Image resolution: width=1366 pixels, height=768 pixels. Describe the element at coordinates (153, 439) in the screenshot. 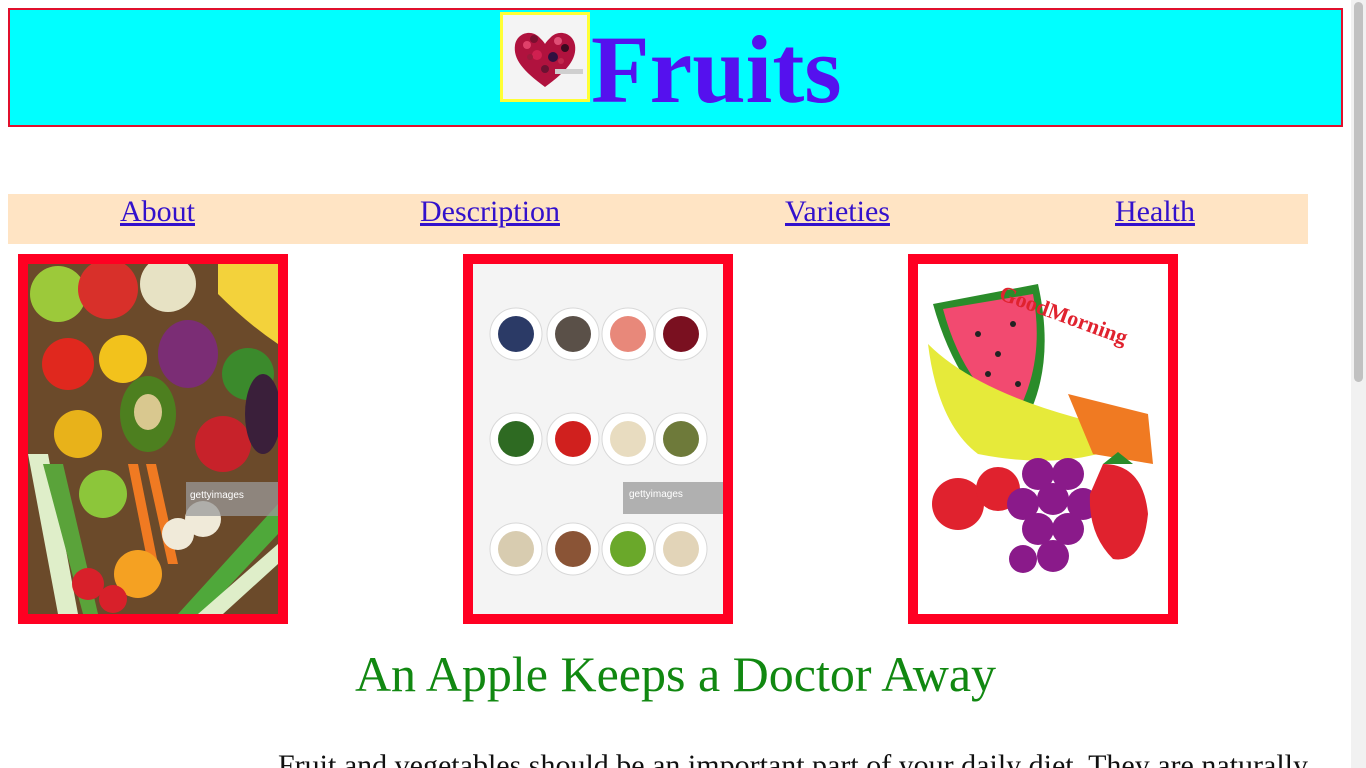

I see `fruits-vegetables-image: gettyimages` at that location.